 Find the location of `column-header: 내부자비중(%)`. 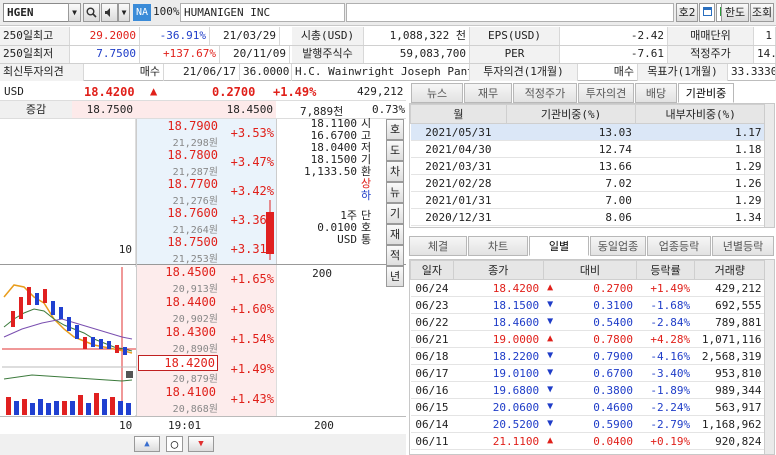

column-header: 내부자비중(%) is located at coordinates (700, 114).